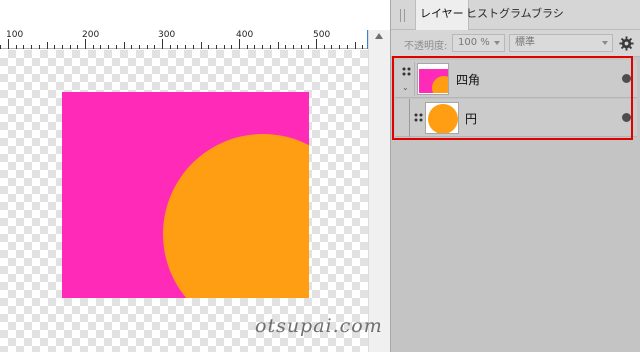  What do you see at coordinates (426, 46) in the screenshot?
I see `opacity-label: 不透明度:` at bounding box center [426, 46].